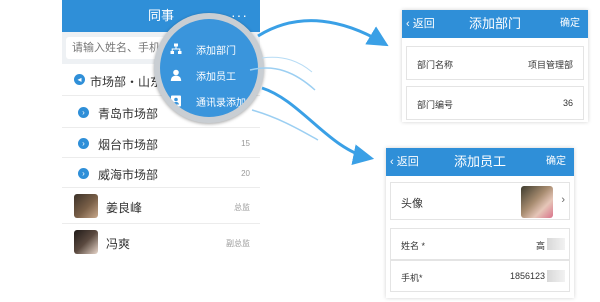  I want to click on avatar, so click(537, 202).